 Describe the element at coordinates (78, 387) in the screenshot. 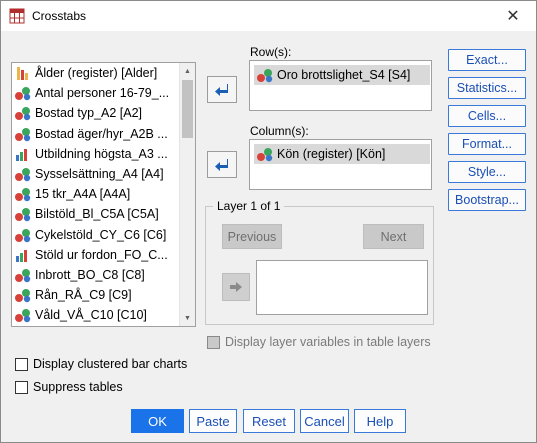

I see `suppress-tables-label: Suppress tables` at that location.